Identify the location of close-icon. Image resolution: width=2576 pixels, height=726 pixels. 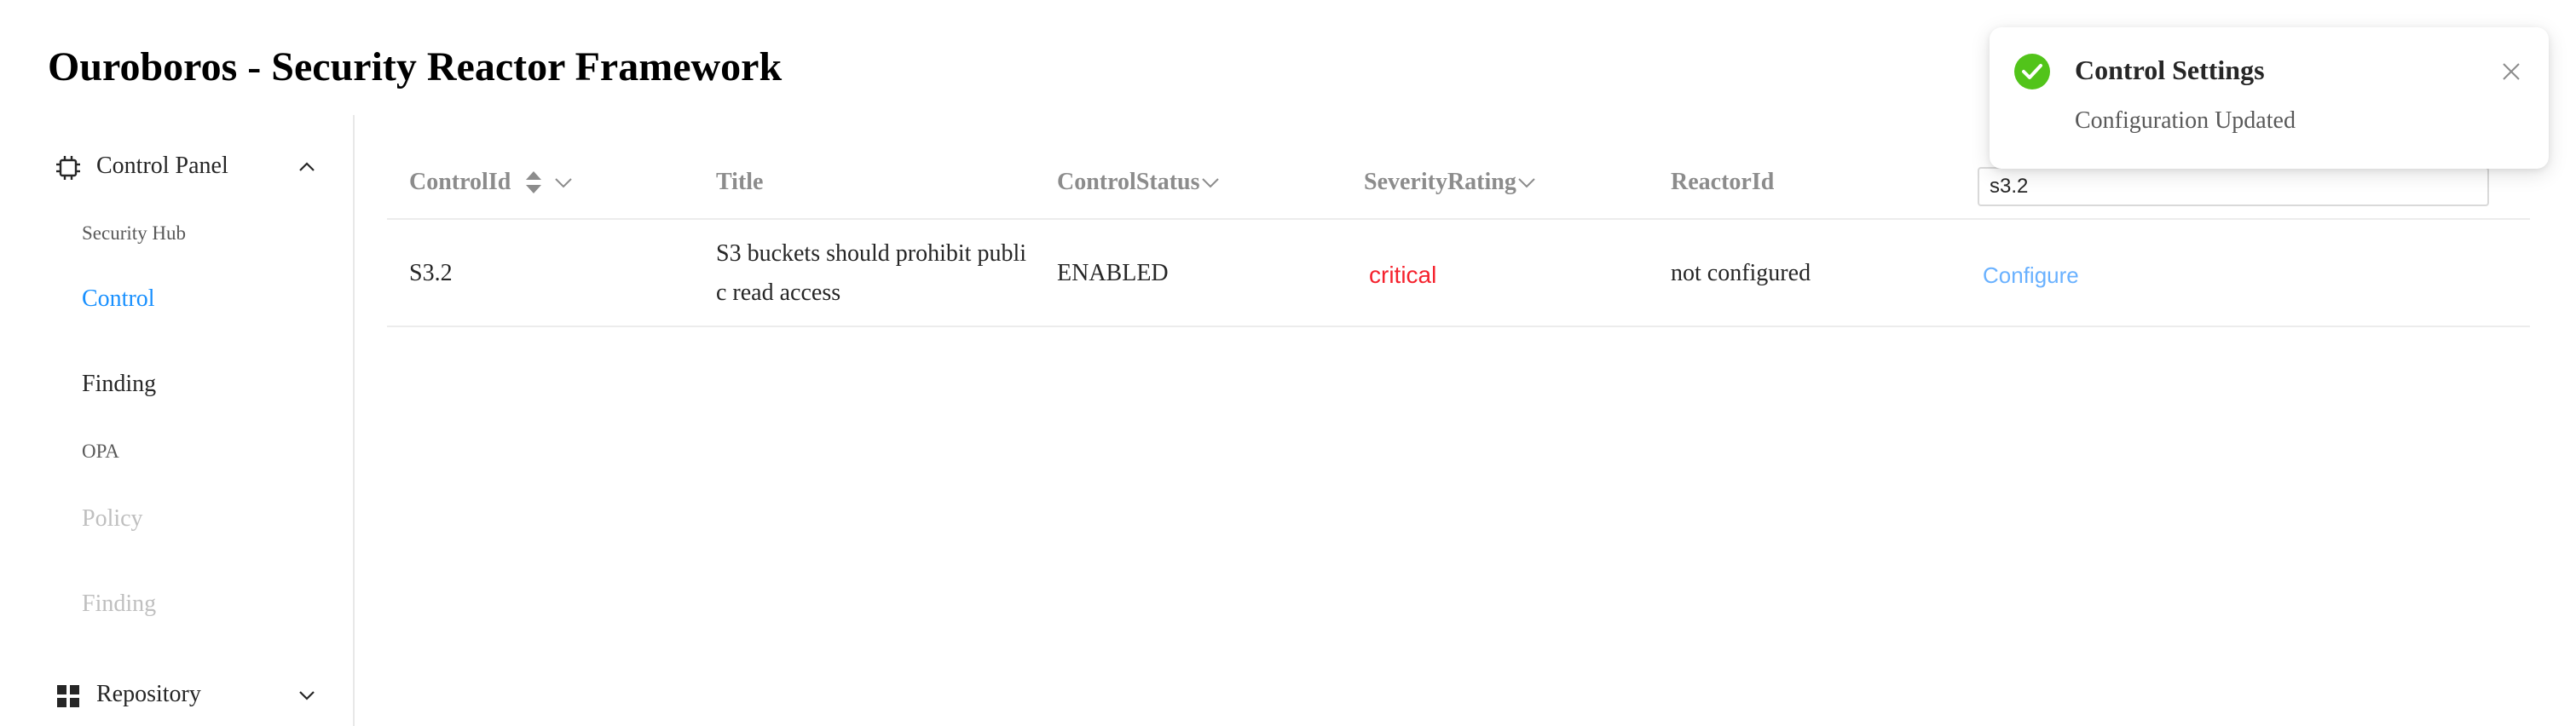
(2511, 72).